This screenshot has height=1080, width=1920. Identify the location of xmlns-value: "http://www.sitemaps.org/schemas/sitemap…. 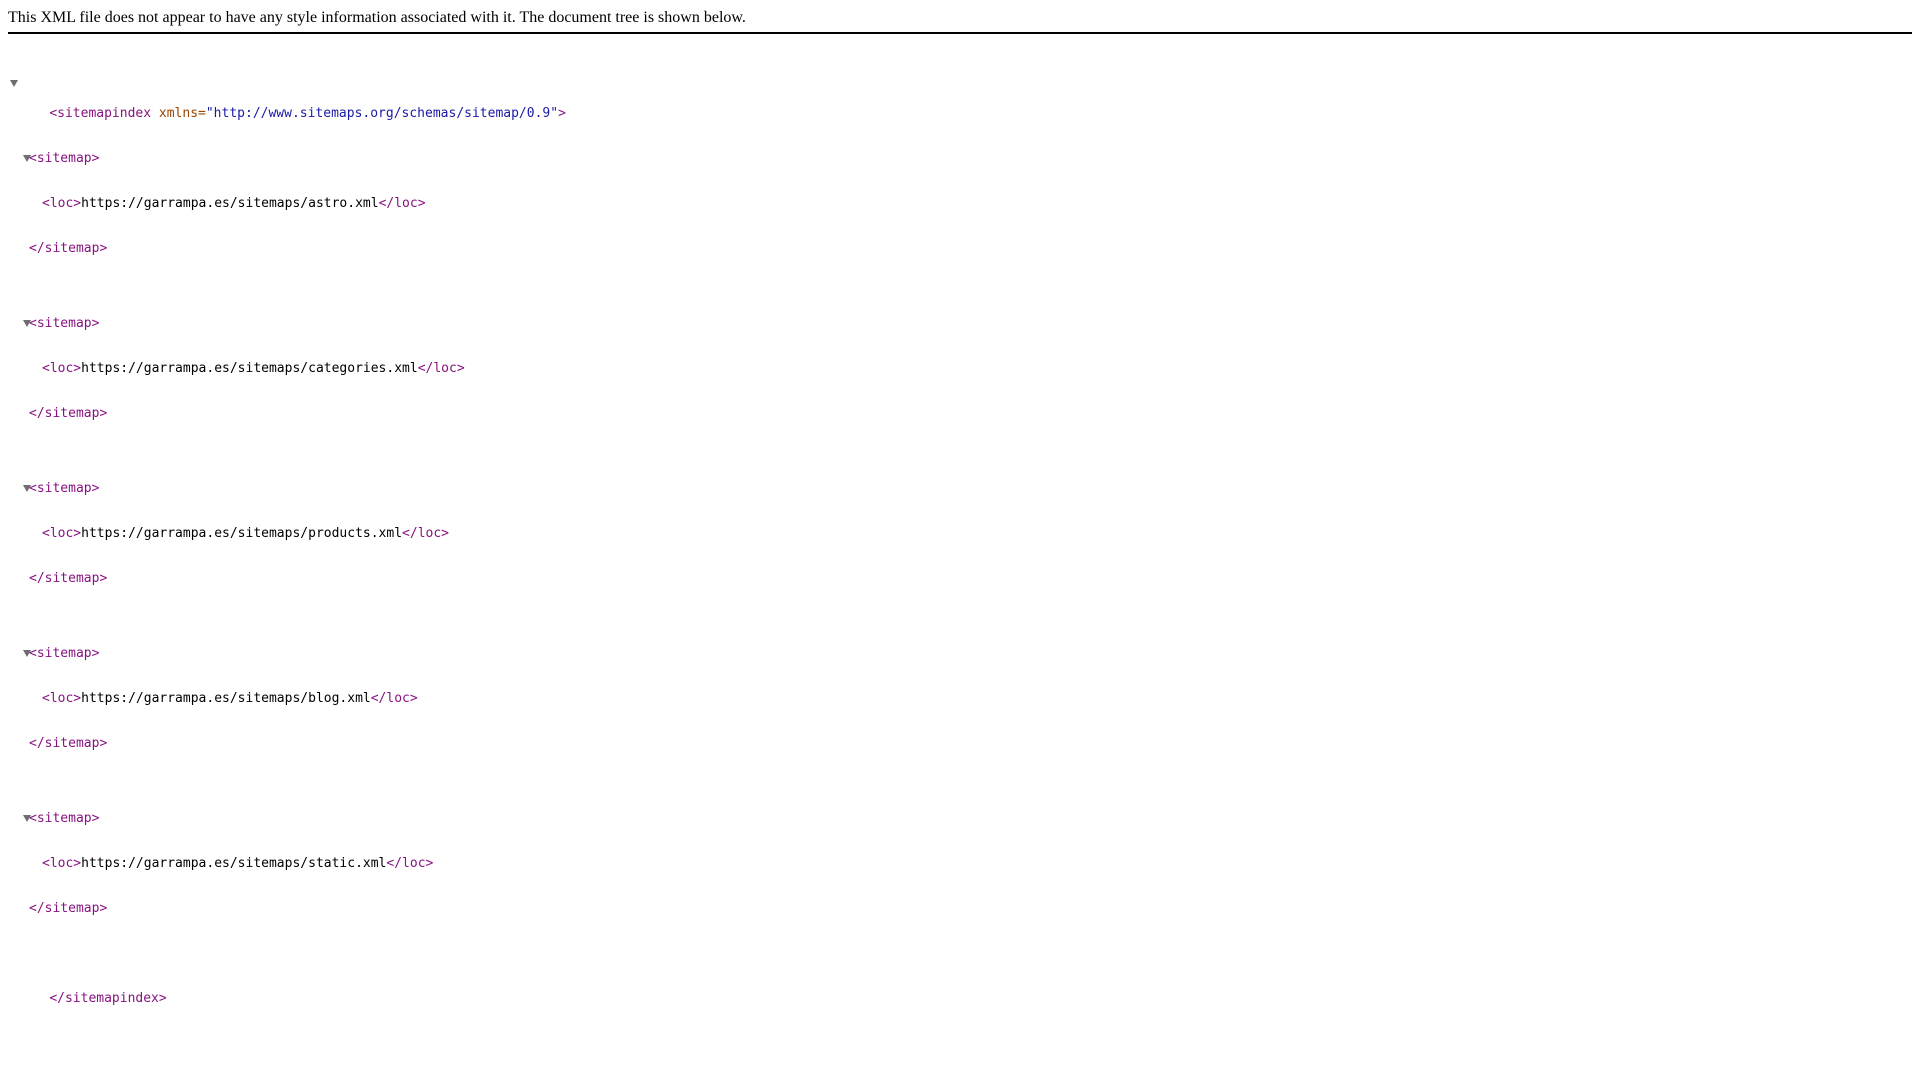
(382, 113).